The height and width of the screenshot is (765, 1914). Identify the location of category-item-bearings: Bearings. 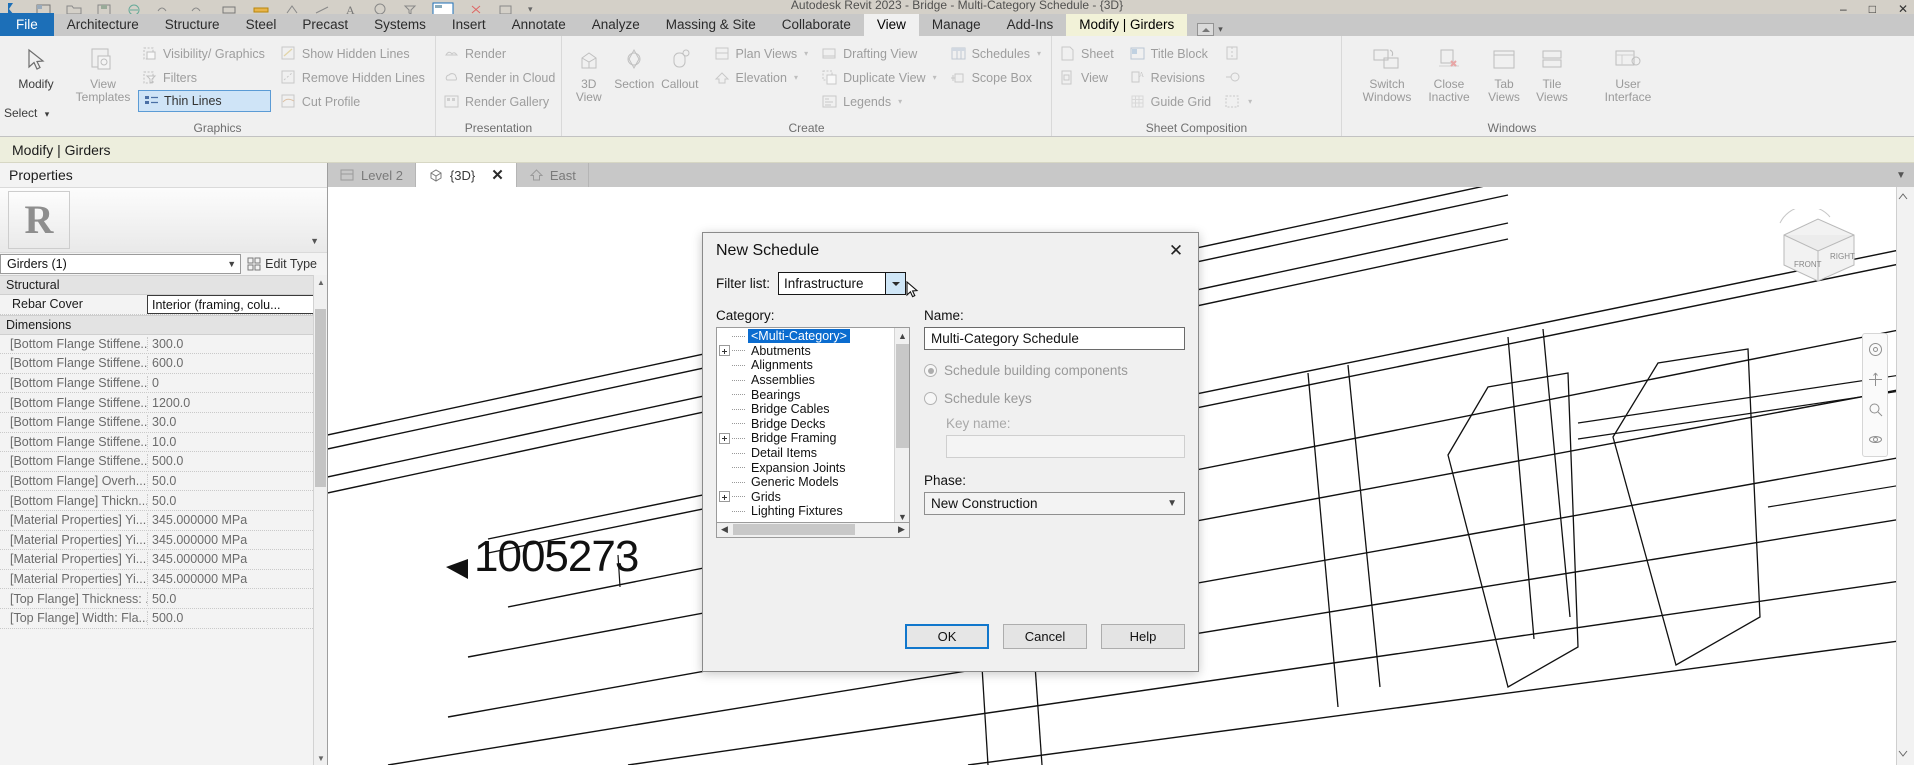
(805, 394).